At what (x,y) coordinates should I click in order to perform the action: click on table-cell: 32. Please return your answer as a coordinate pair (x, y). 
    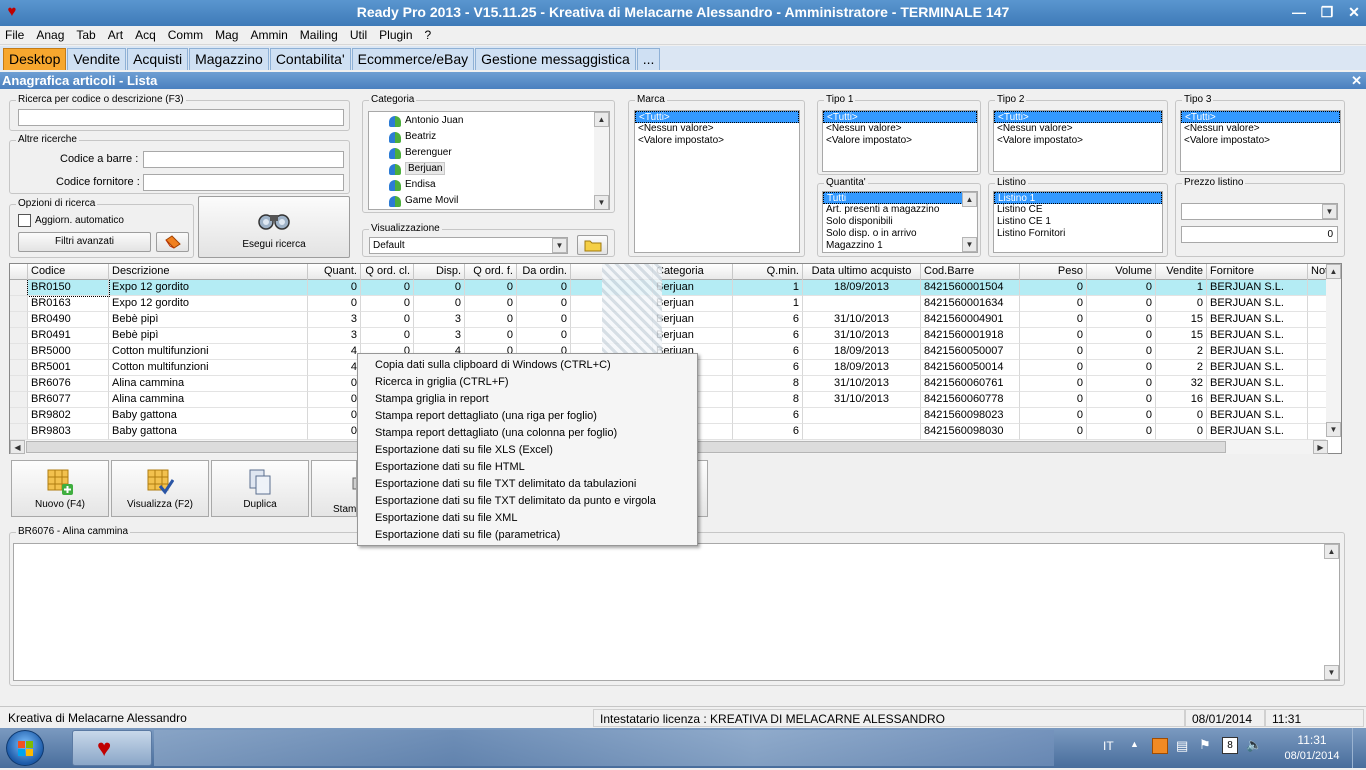
    Looking at the image, I should click on (1181, 384).